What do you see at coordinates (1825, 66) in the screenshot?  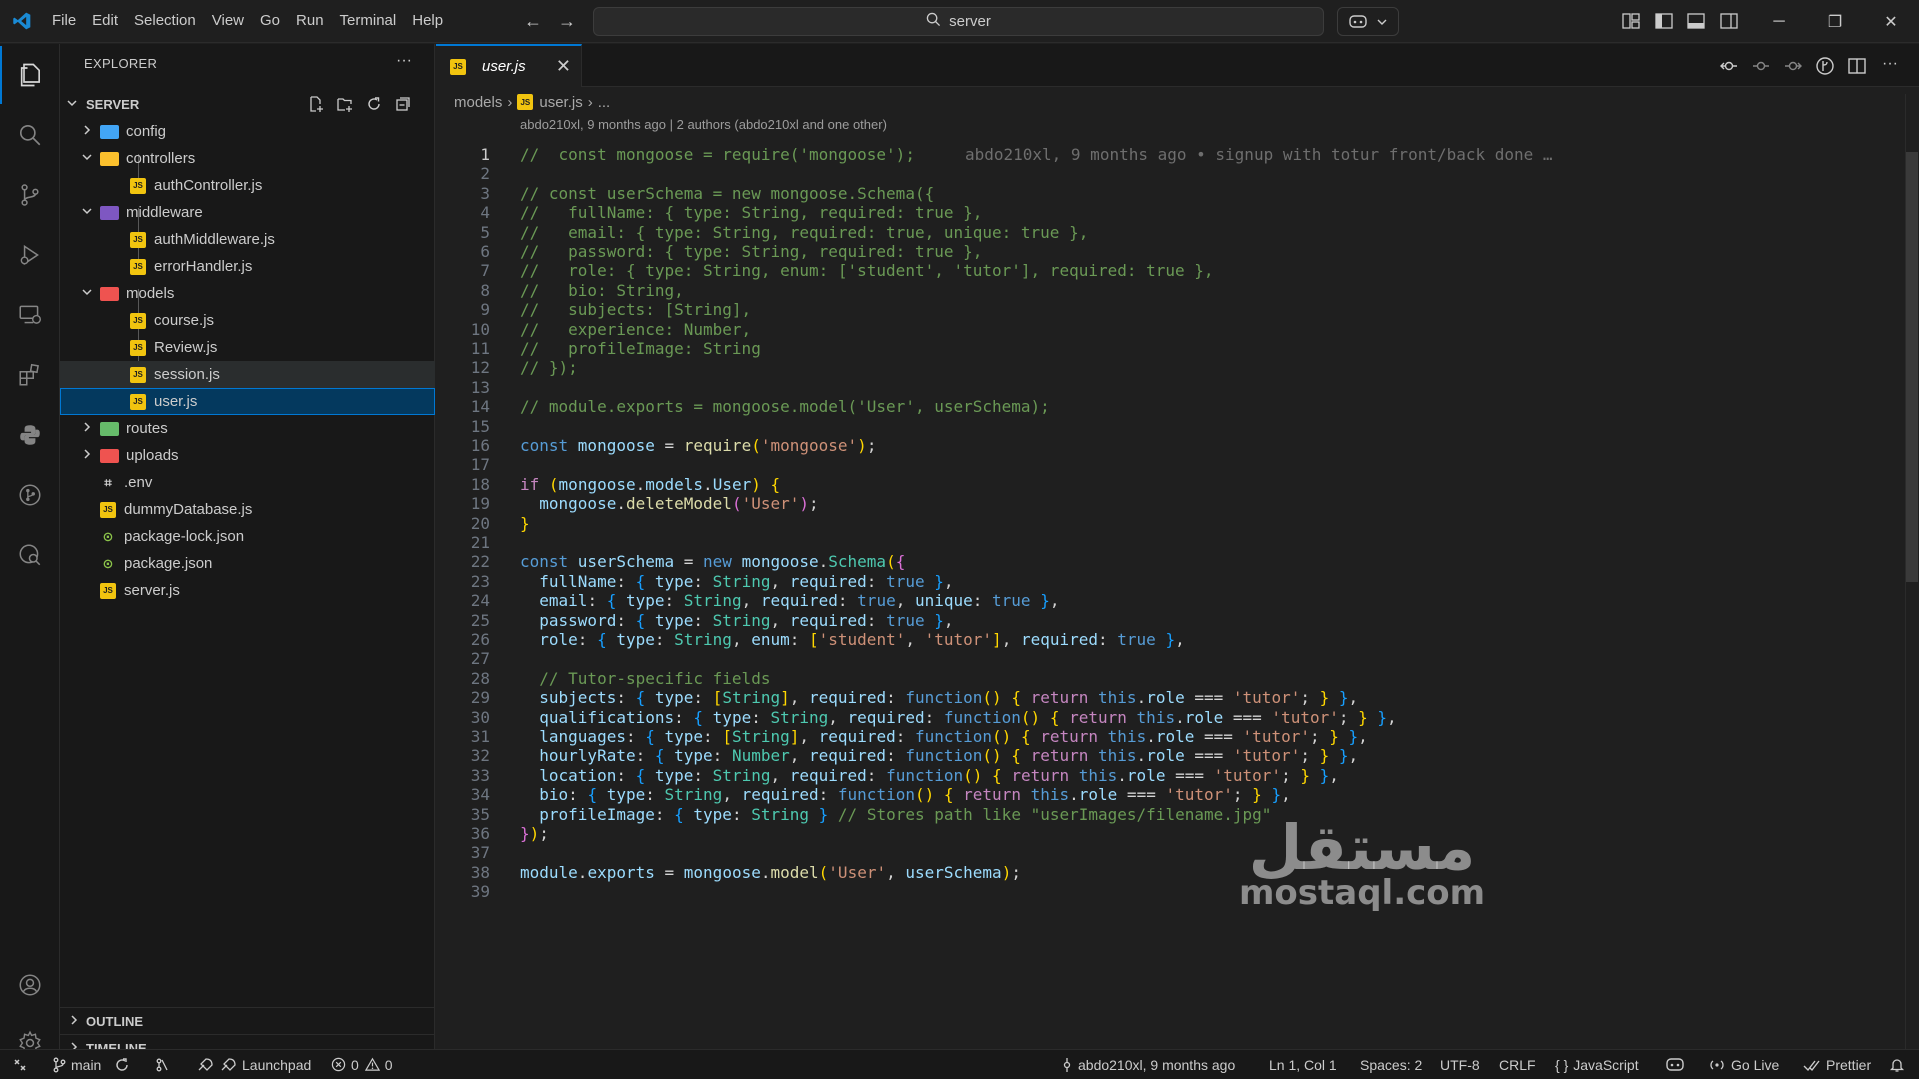 I see `gitlens-graph-icon` at bounding box center [1825, 66].